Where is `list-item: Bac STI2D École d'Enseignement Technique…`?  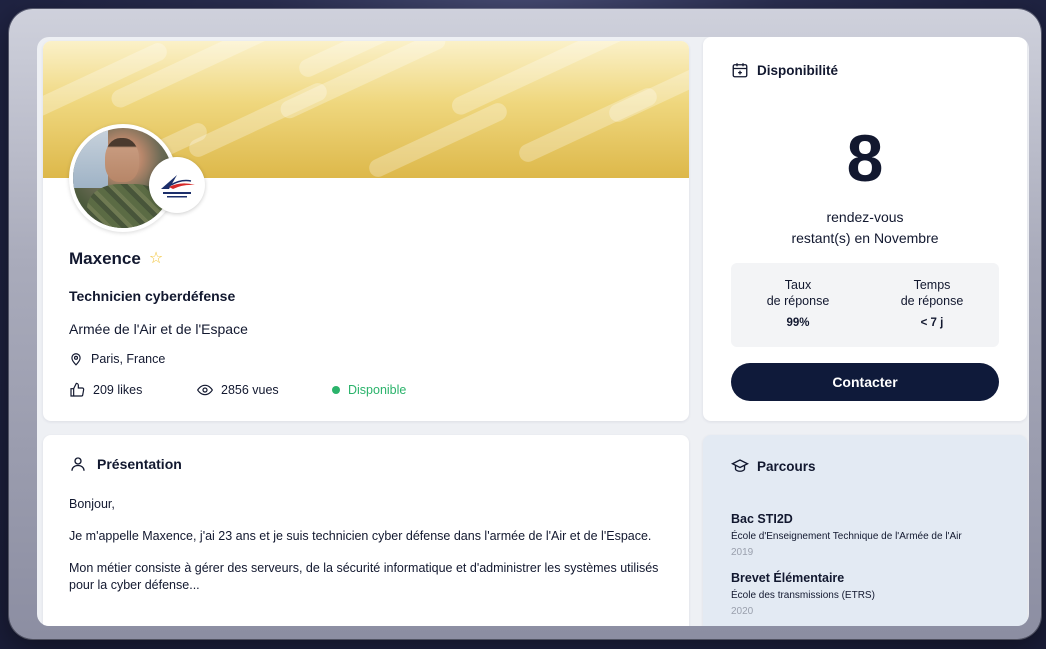 list-item: Bac STI2D École d'Enseignement Technique… is located at coordinates (876, 535).